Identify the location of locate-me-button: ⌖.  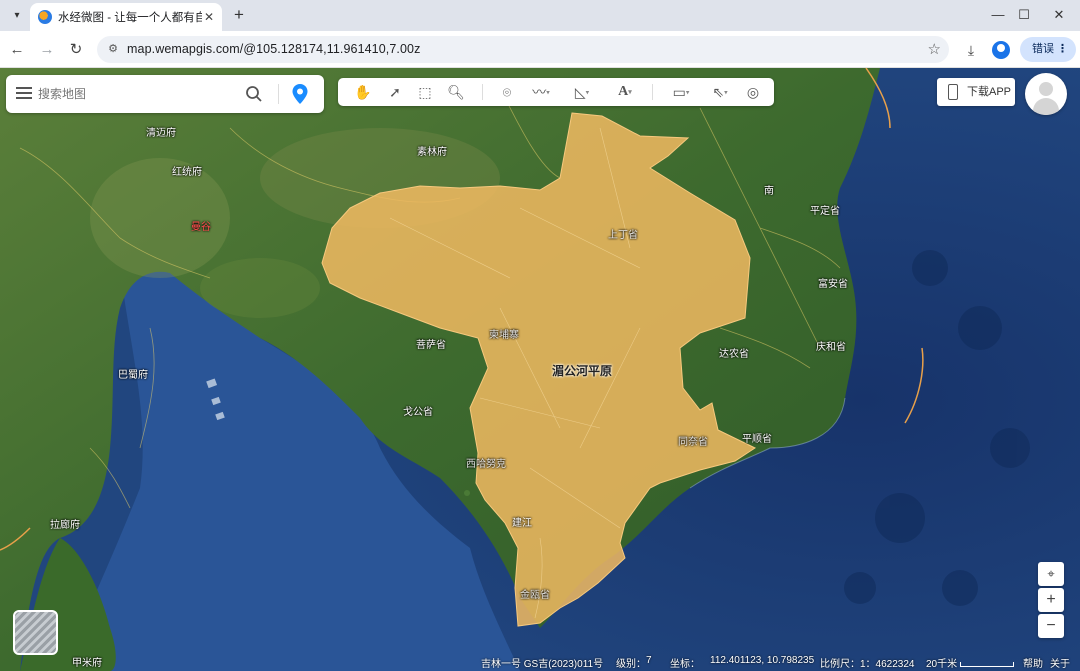
(1051, 574).